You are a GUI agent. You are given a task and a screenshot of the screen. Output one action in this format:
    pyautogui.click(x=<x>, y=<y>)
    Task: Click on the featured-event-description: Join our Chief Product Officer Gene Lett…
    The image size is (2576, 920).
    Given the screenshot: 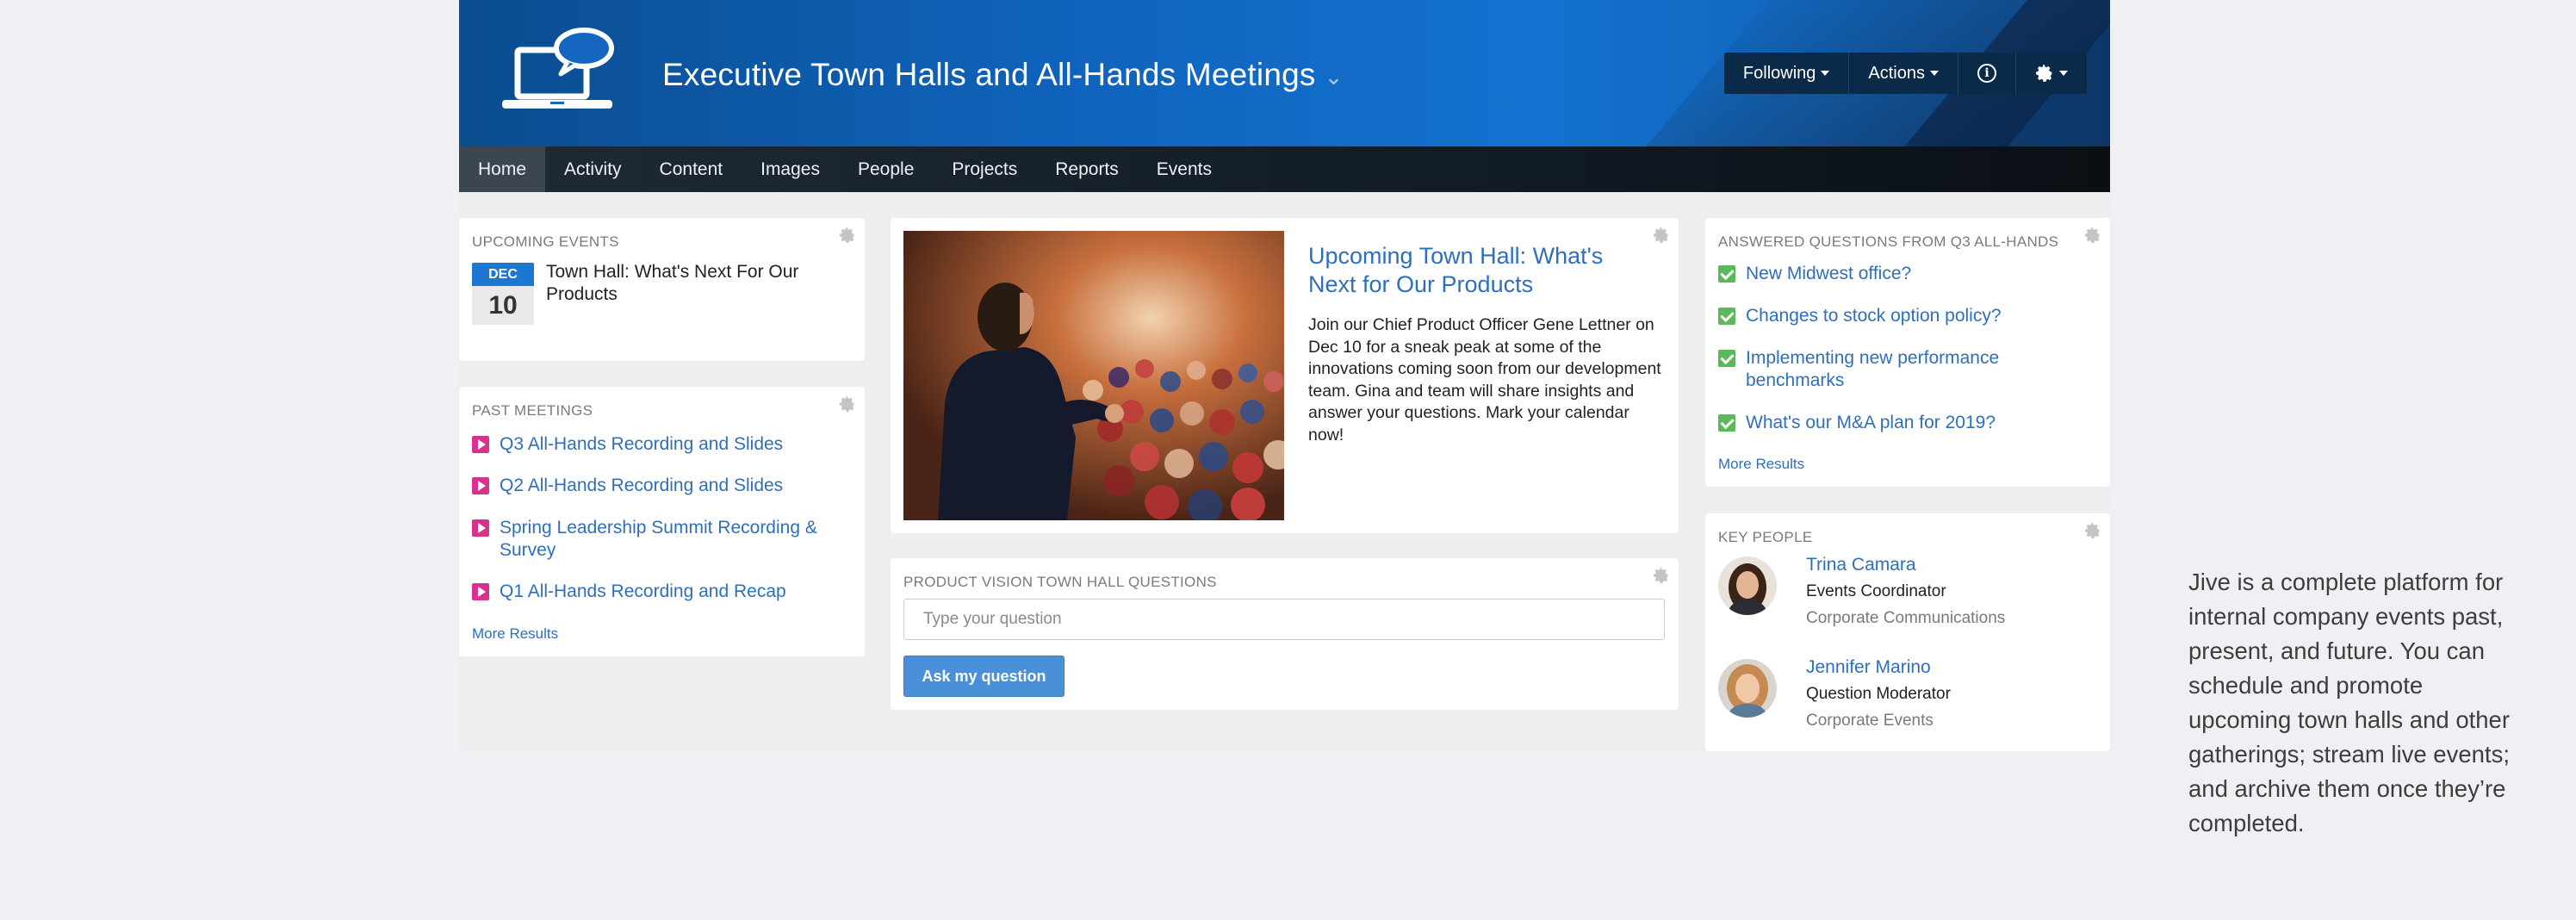 What is the action you would take?
    pyautogui.click(x=1484, y=379)
    